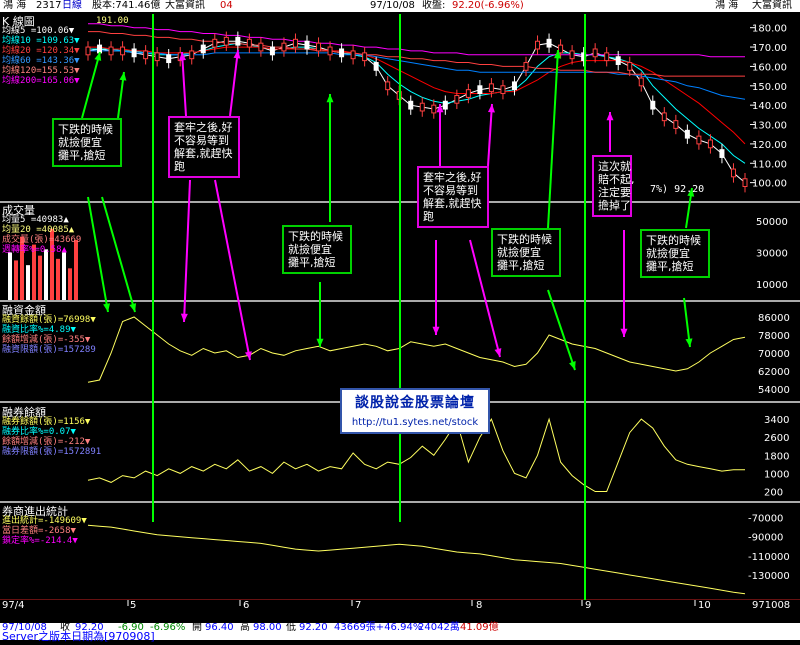 Image resolution: width=800 pixels, height=645 pixels. What do you see at coordinates (765, 538) in the screenshot?
I see `b-tick-label-1: -90000` at bounding box center [765, 538].